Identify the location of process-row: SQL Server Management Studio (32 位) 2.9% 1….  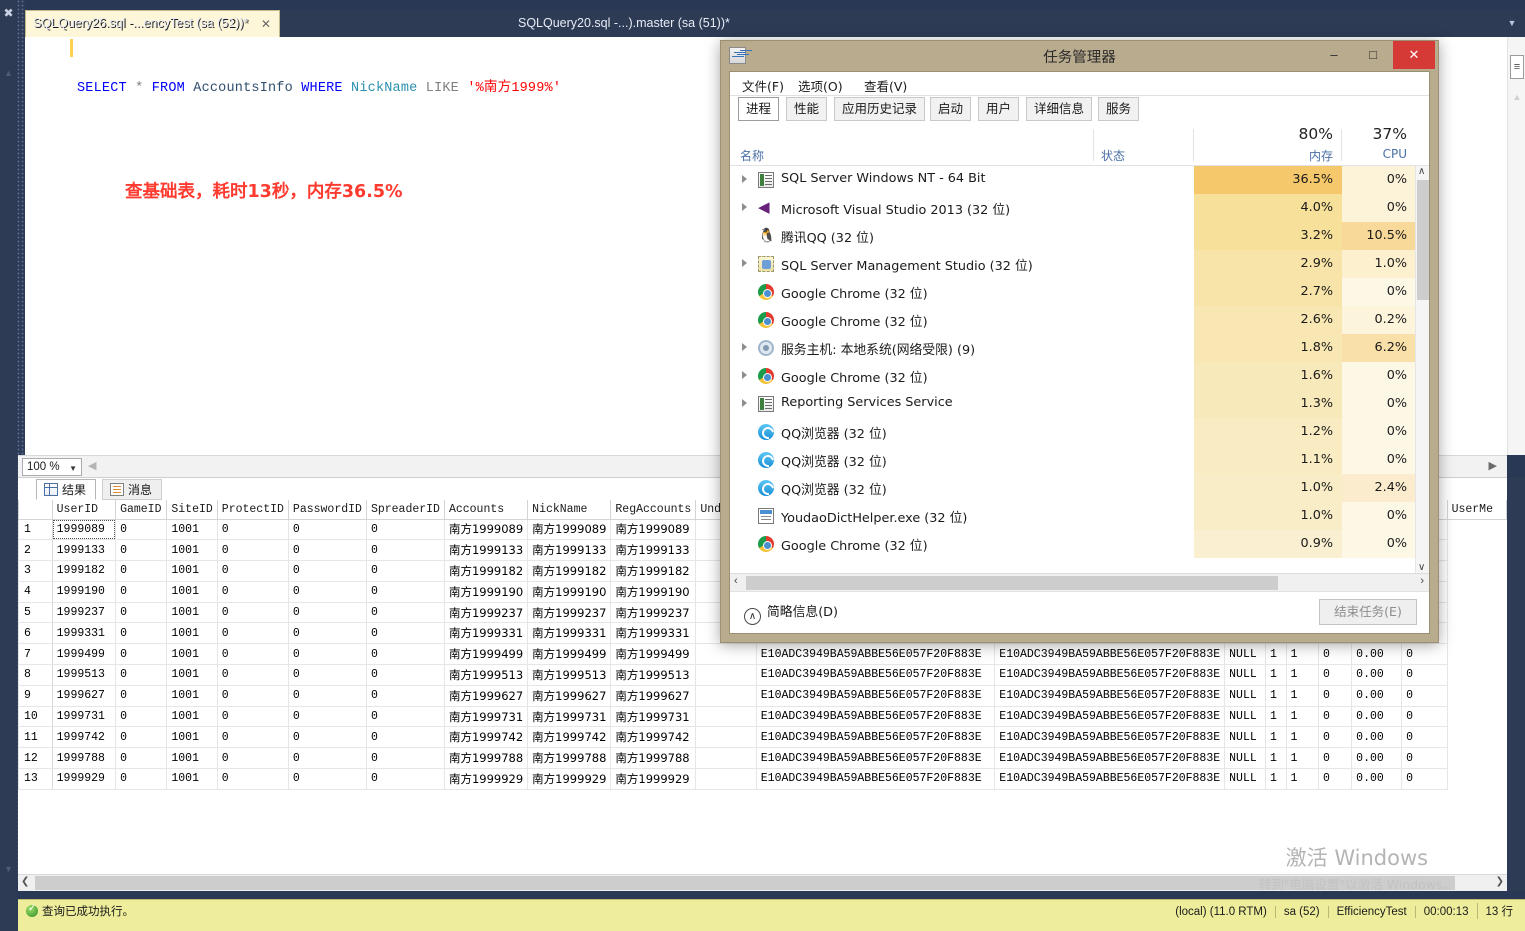
(1079, 264).